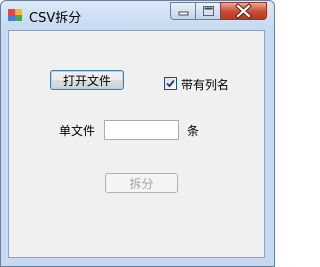 The width and height of the screenshot is (320, 267). I want to click on maximize-button, so click(208, 11).